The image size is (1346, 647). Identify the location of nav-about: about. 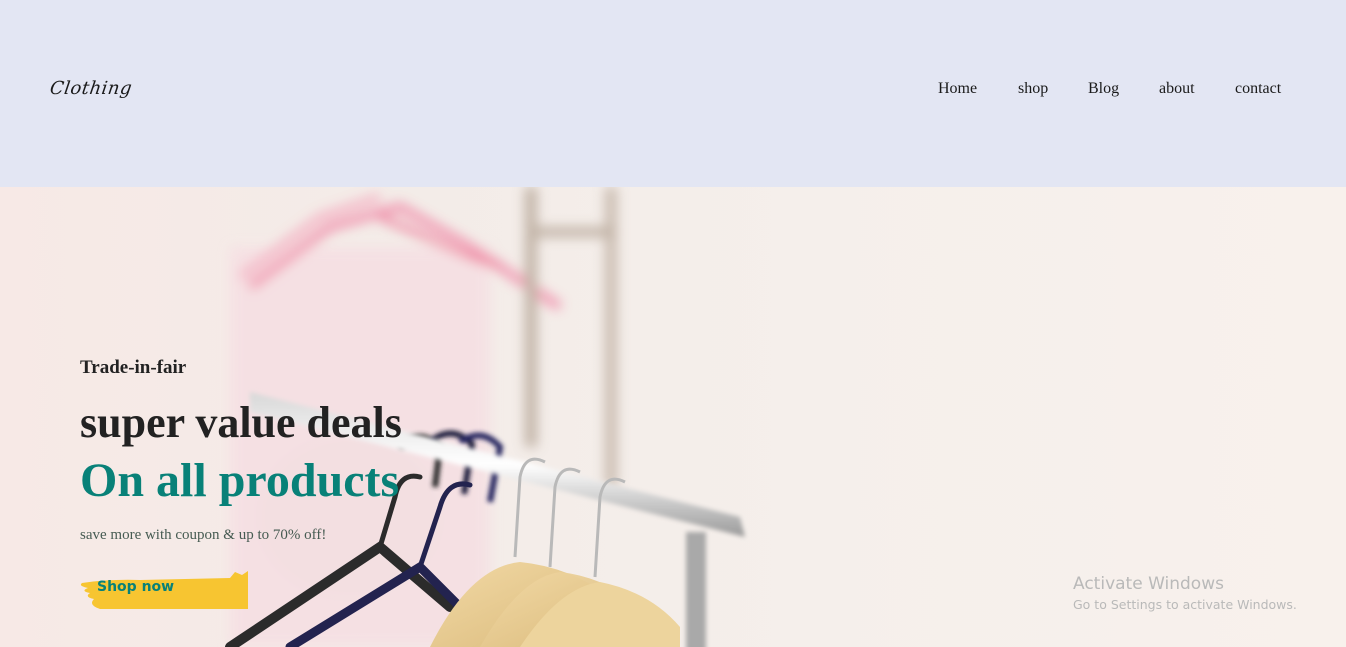
(1177, 89).